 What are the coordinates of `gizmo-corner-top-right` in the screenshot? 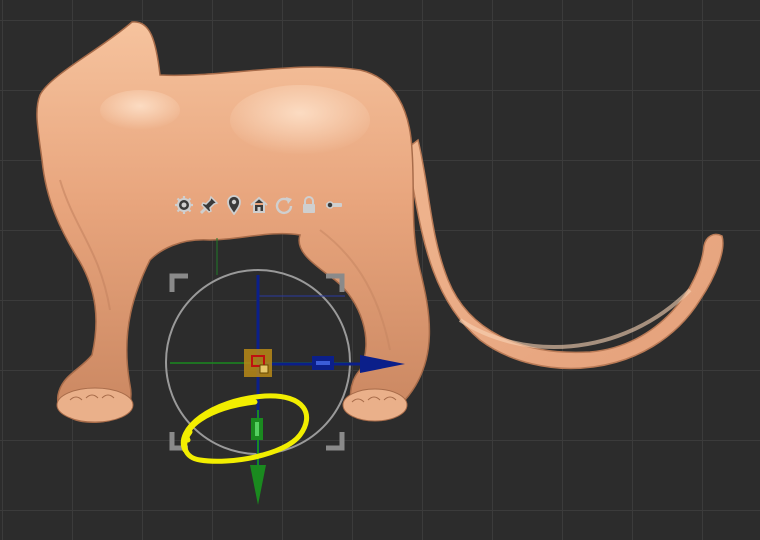 It's located at (335, 282).